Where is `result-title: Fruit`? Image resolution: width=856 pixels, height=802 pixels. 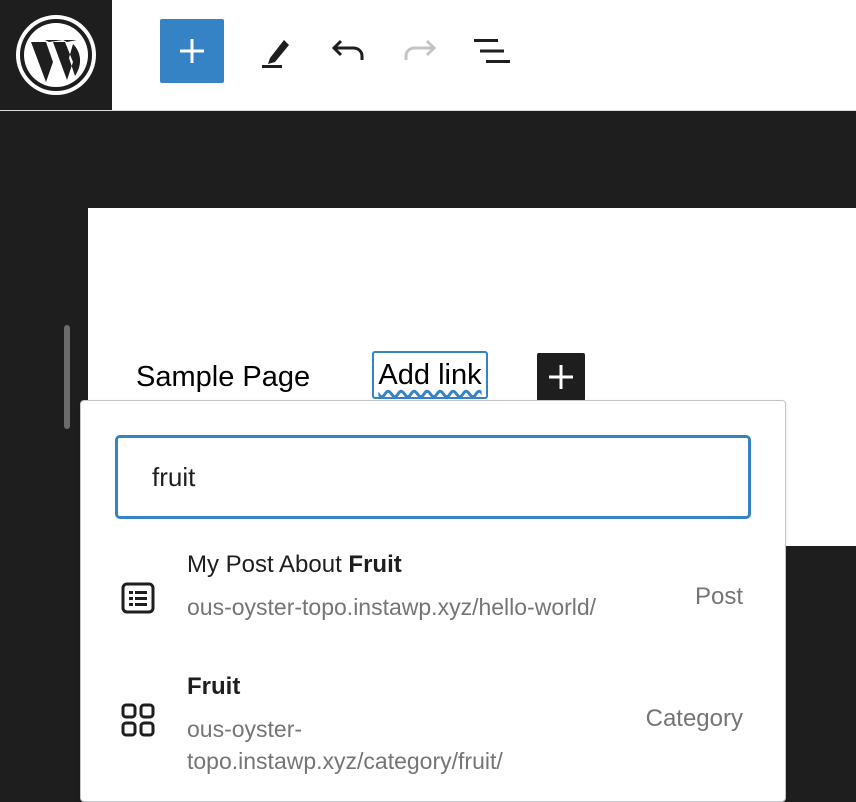 result-title: Fruit is located at coordinates (213, 687).